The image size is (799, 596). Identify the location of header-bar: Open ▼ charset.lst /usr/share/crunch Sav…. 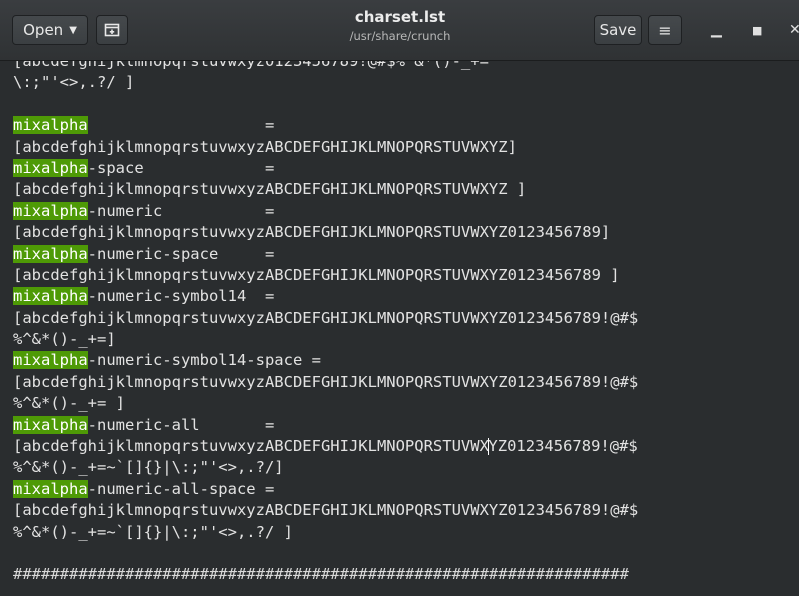
(399, 30).